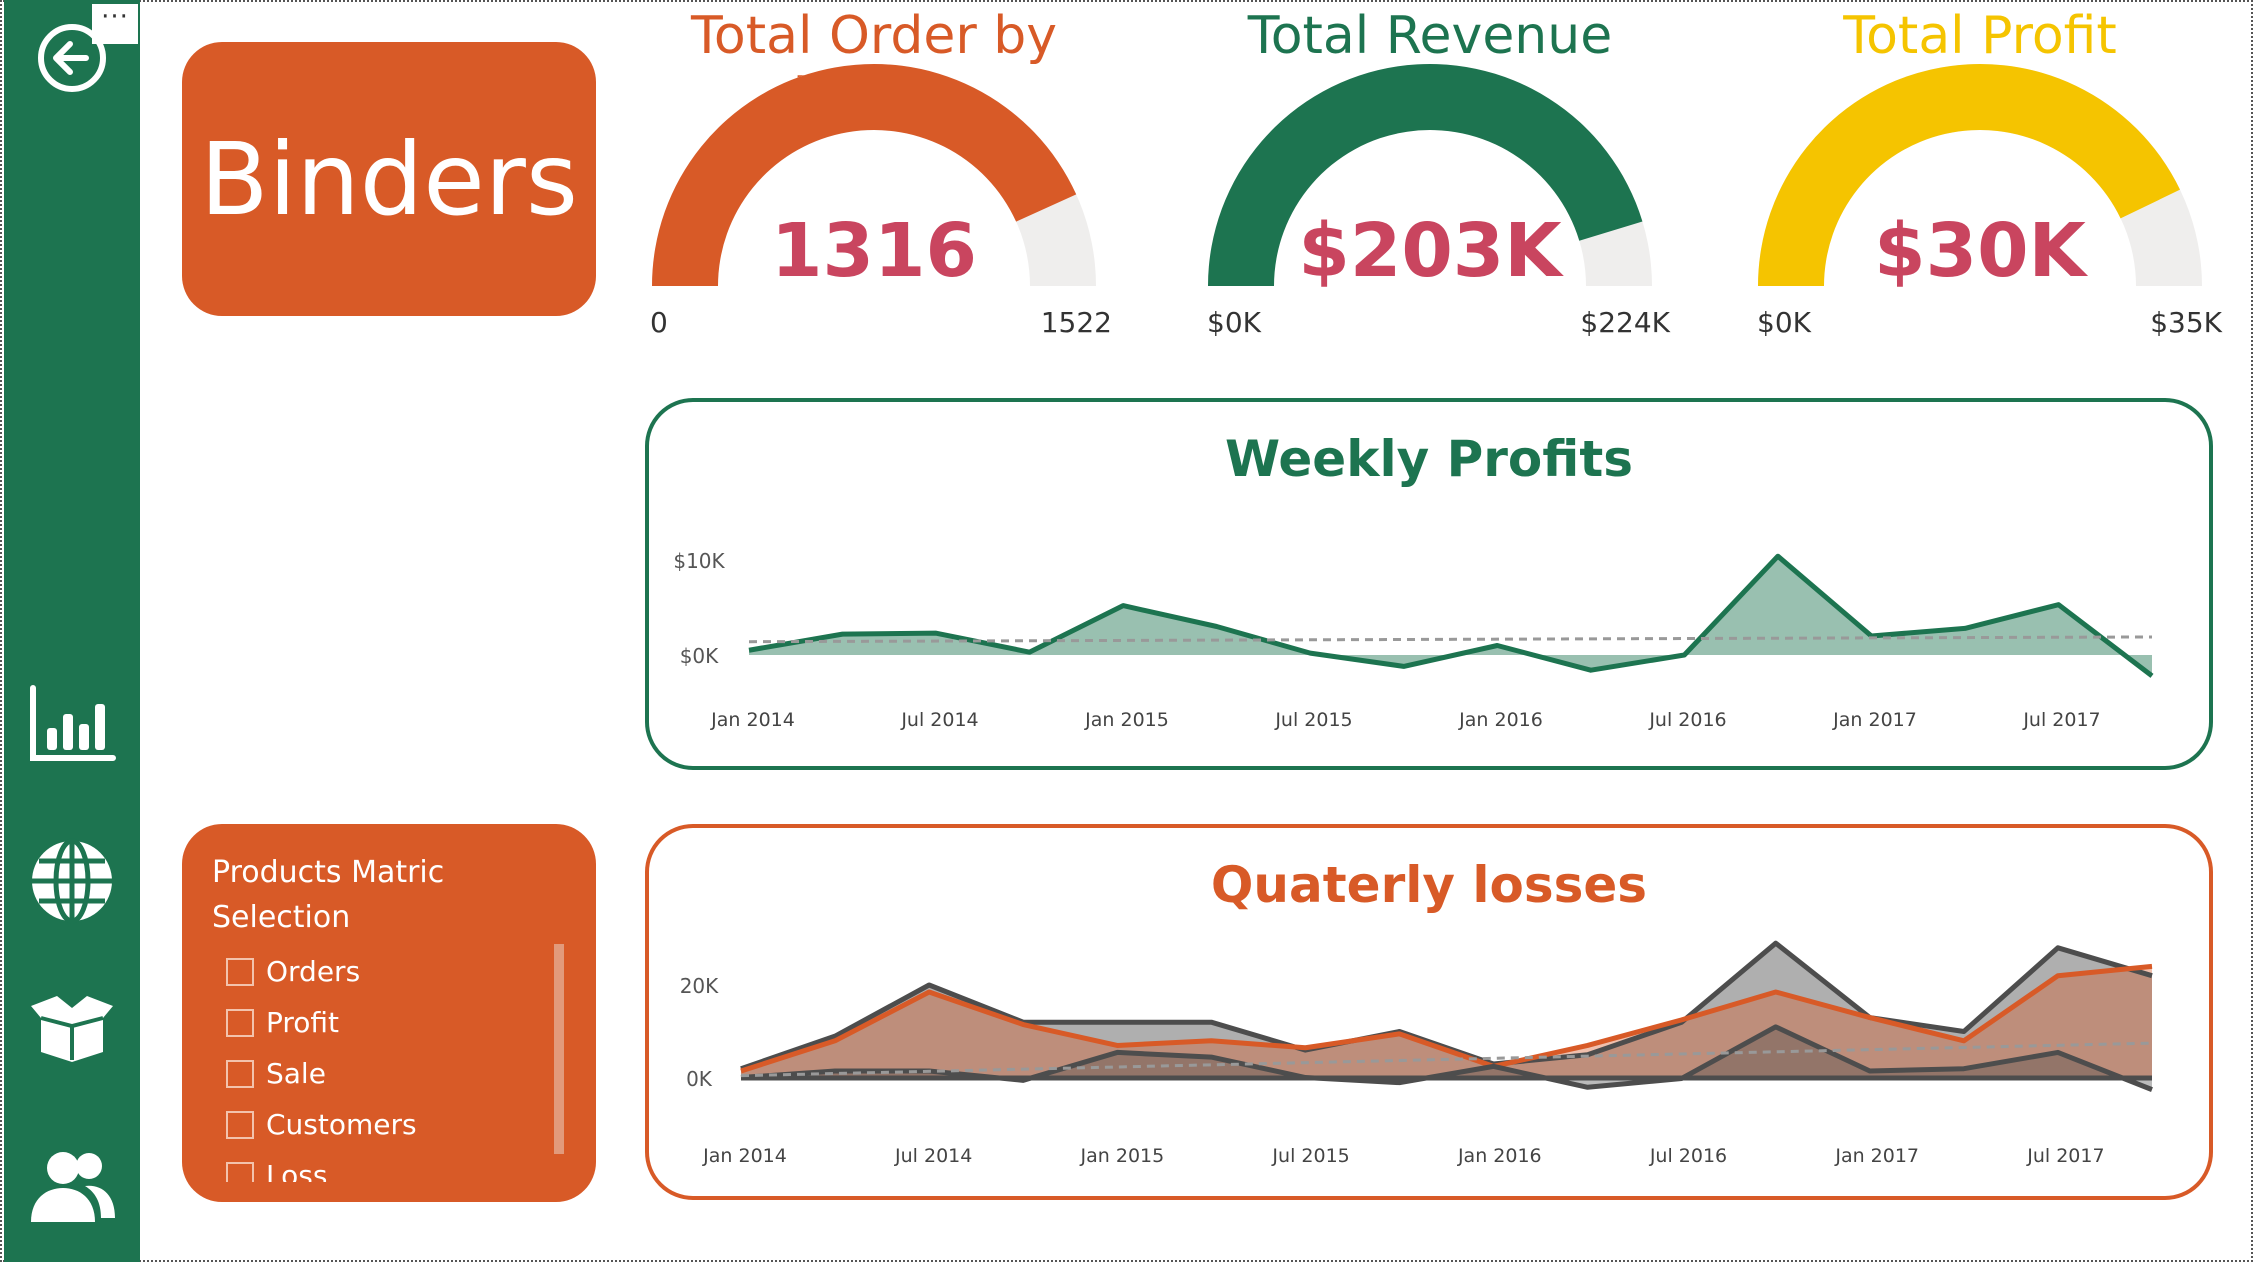  I want to click on box-icon, so click(72, 1029).